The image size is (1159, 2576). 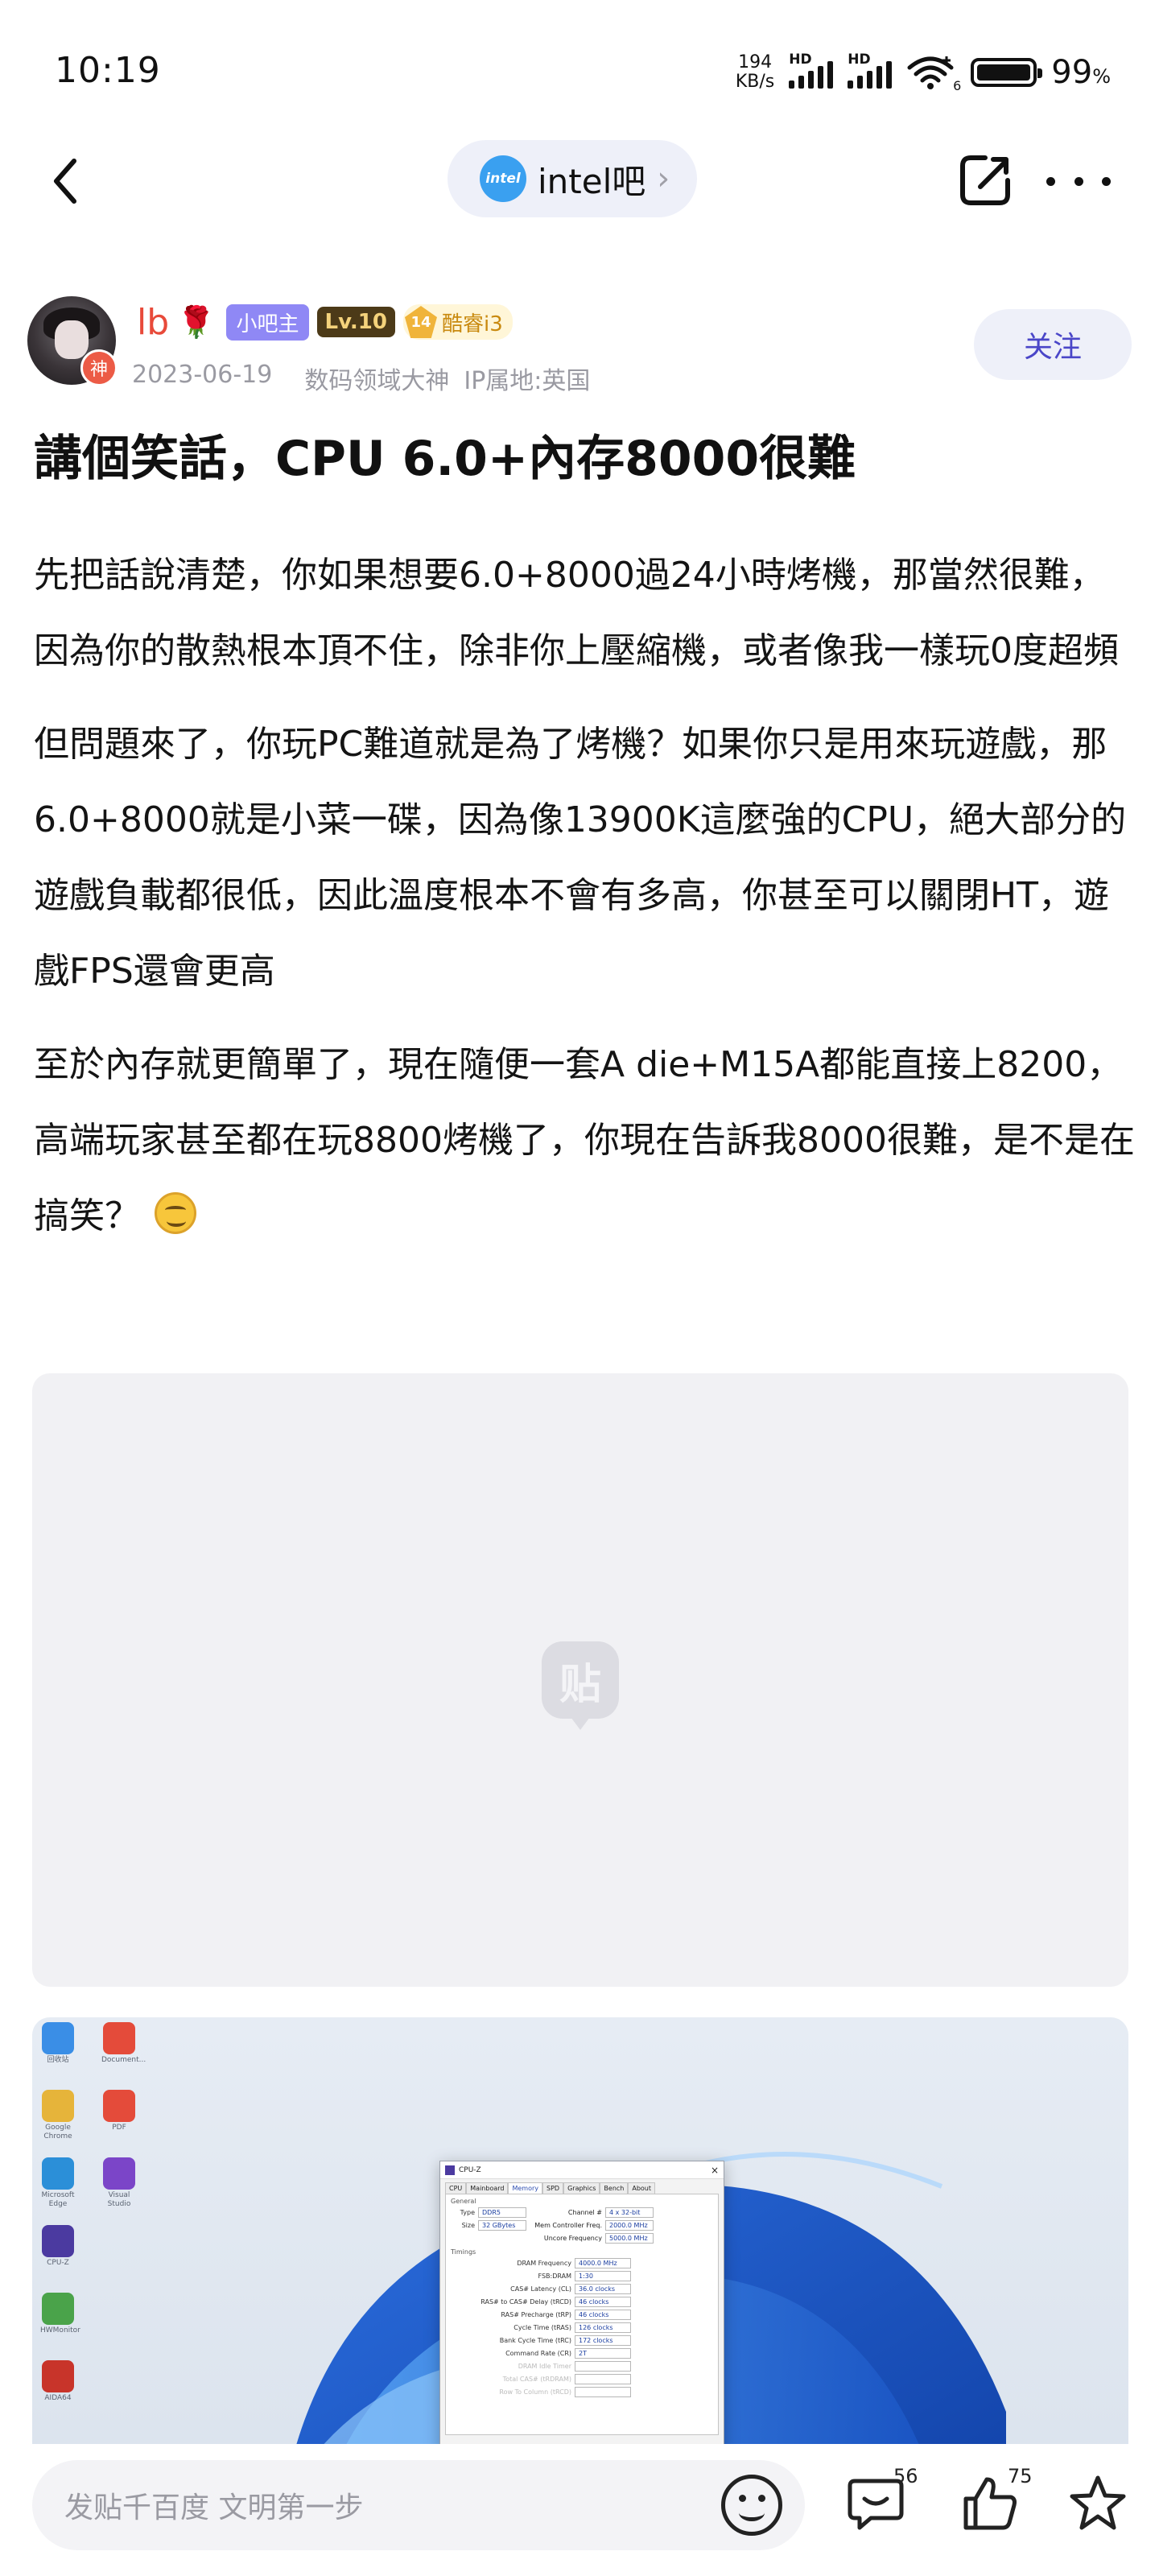 I want to click on comment-input: 发贴千百度 文明第一步, so click(x=419, y=2505).